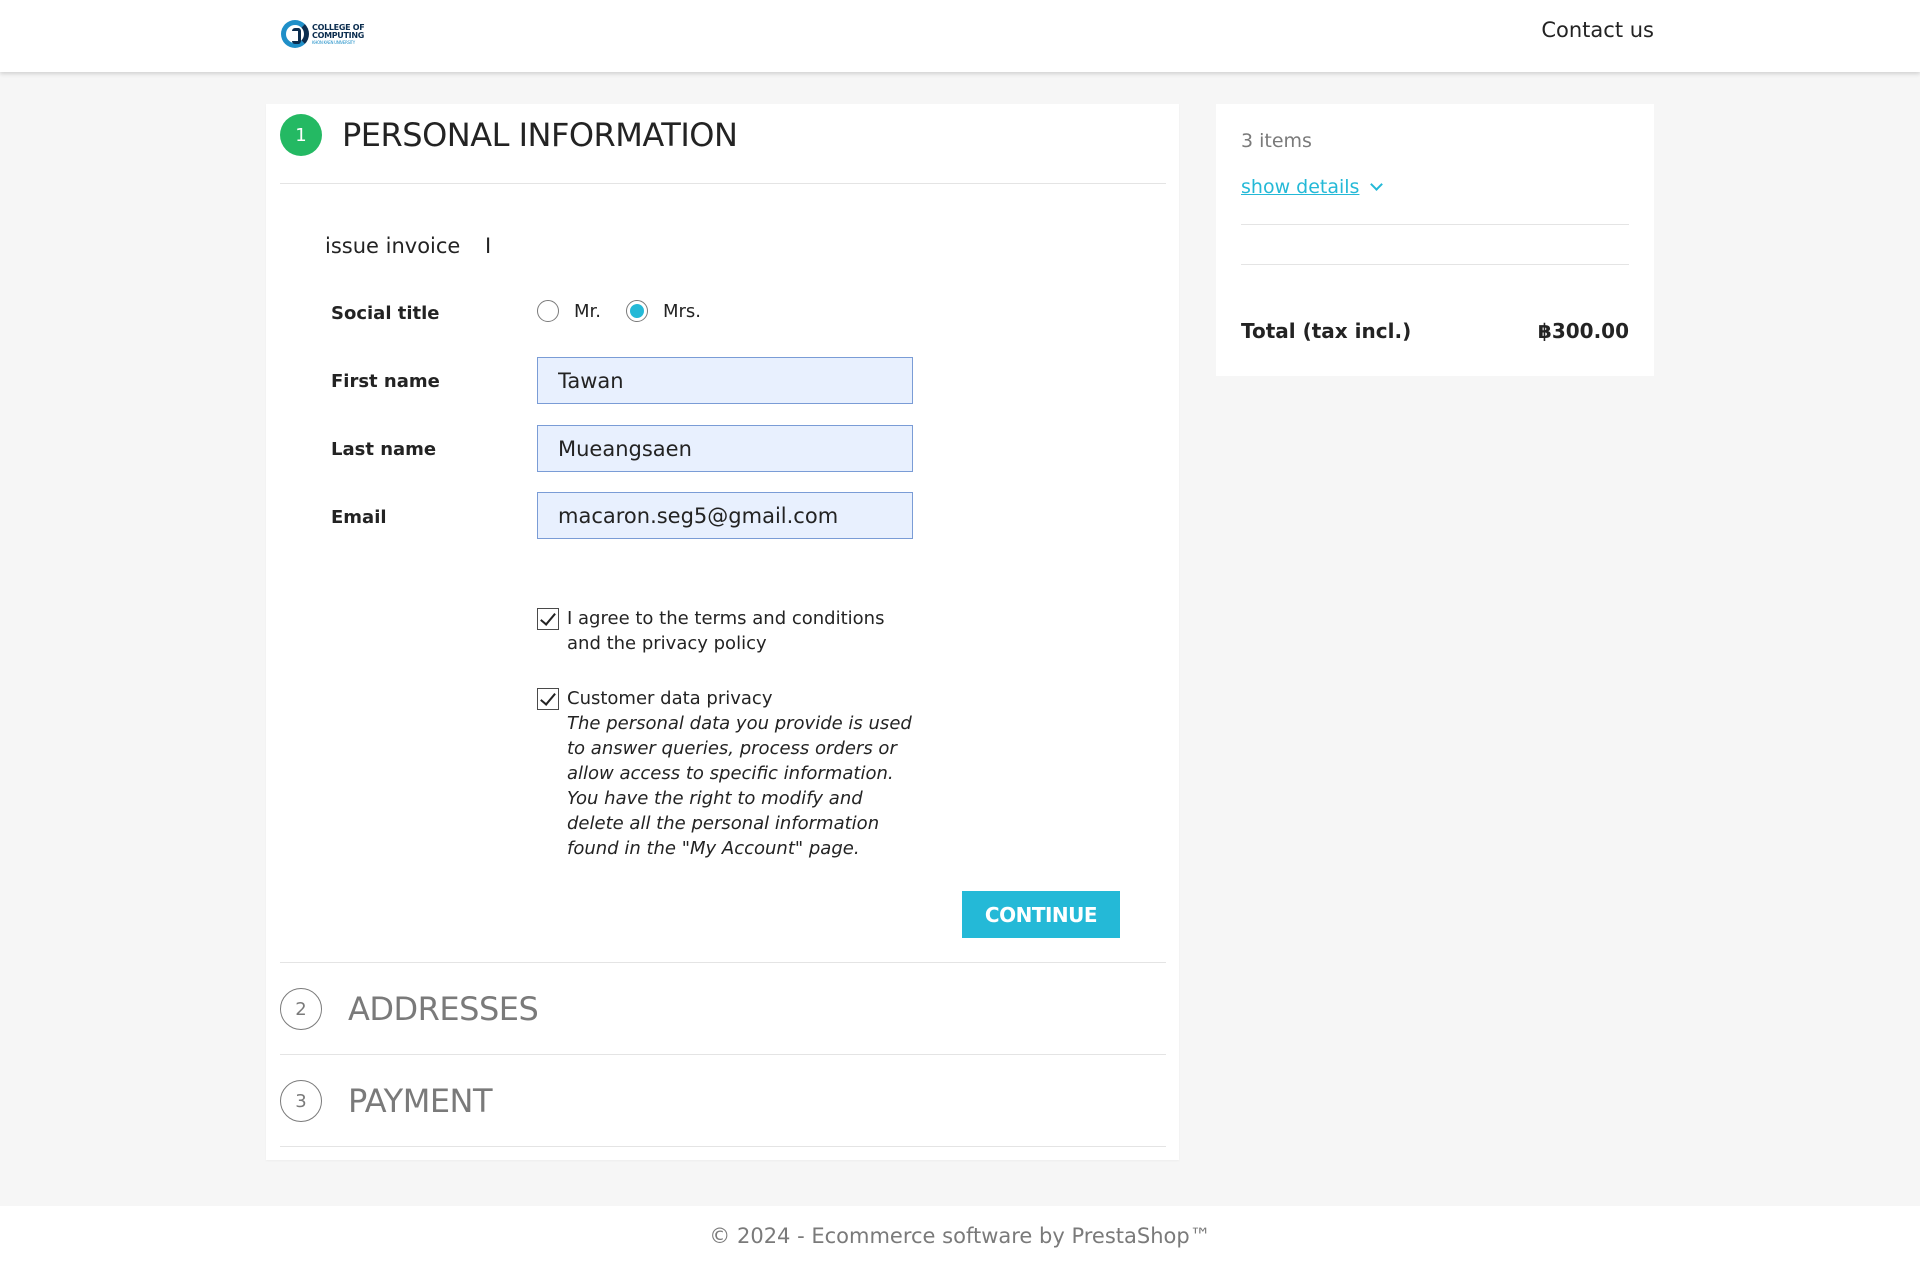  What do you see at coordinates (637, 311) in the screenshot?
I see `radio-mrs` at bounding box center [637, 311].